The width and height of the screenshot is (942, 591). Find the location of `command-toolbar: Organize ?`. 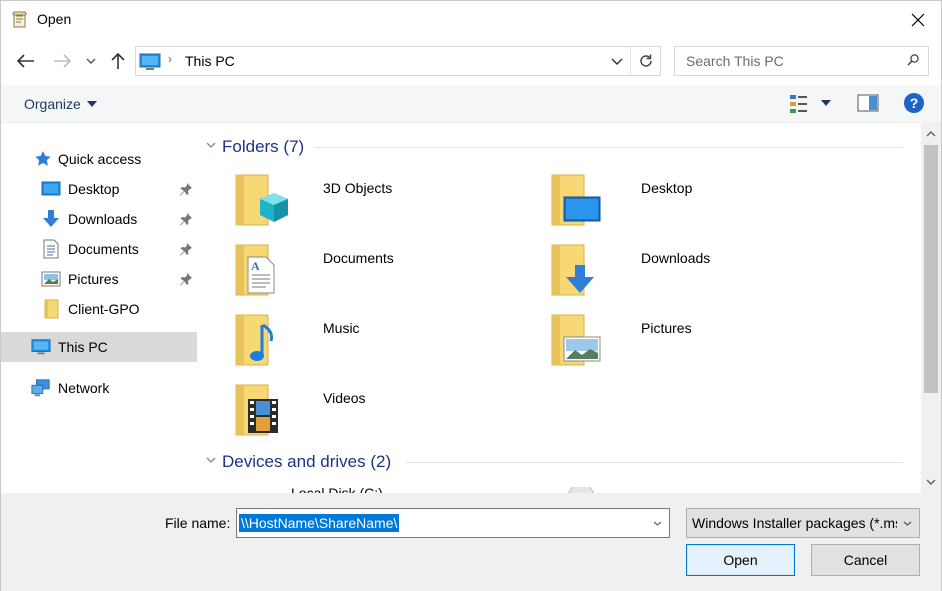

command-toolbar: Organize ? is located at coordinates (471, 104).